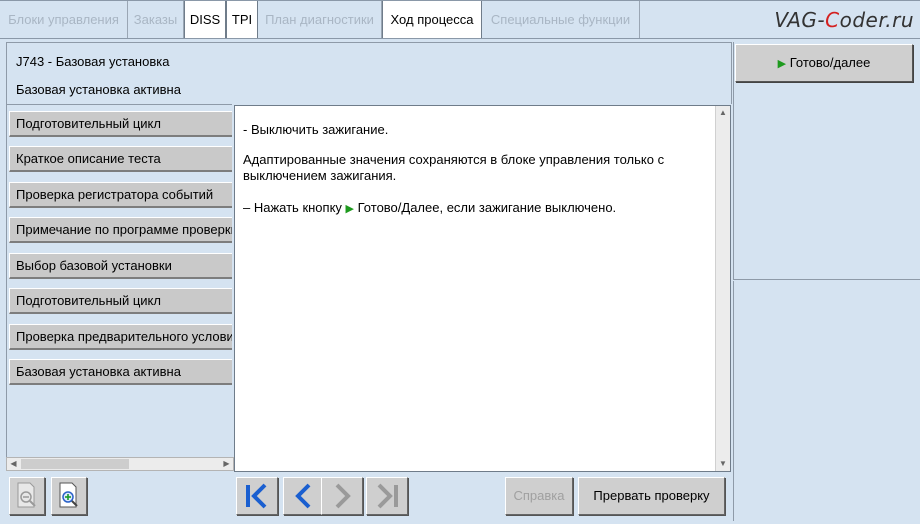 This screenshot has width=920, height=524. Describe the element at coordinates (120, 266) in the screenshot. I see `list-item: Выбор базовой установки` at that location.